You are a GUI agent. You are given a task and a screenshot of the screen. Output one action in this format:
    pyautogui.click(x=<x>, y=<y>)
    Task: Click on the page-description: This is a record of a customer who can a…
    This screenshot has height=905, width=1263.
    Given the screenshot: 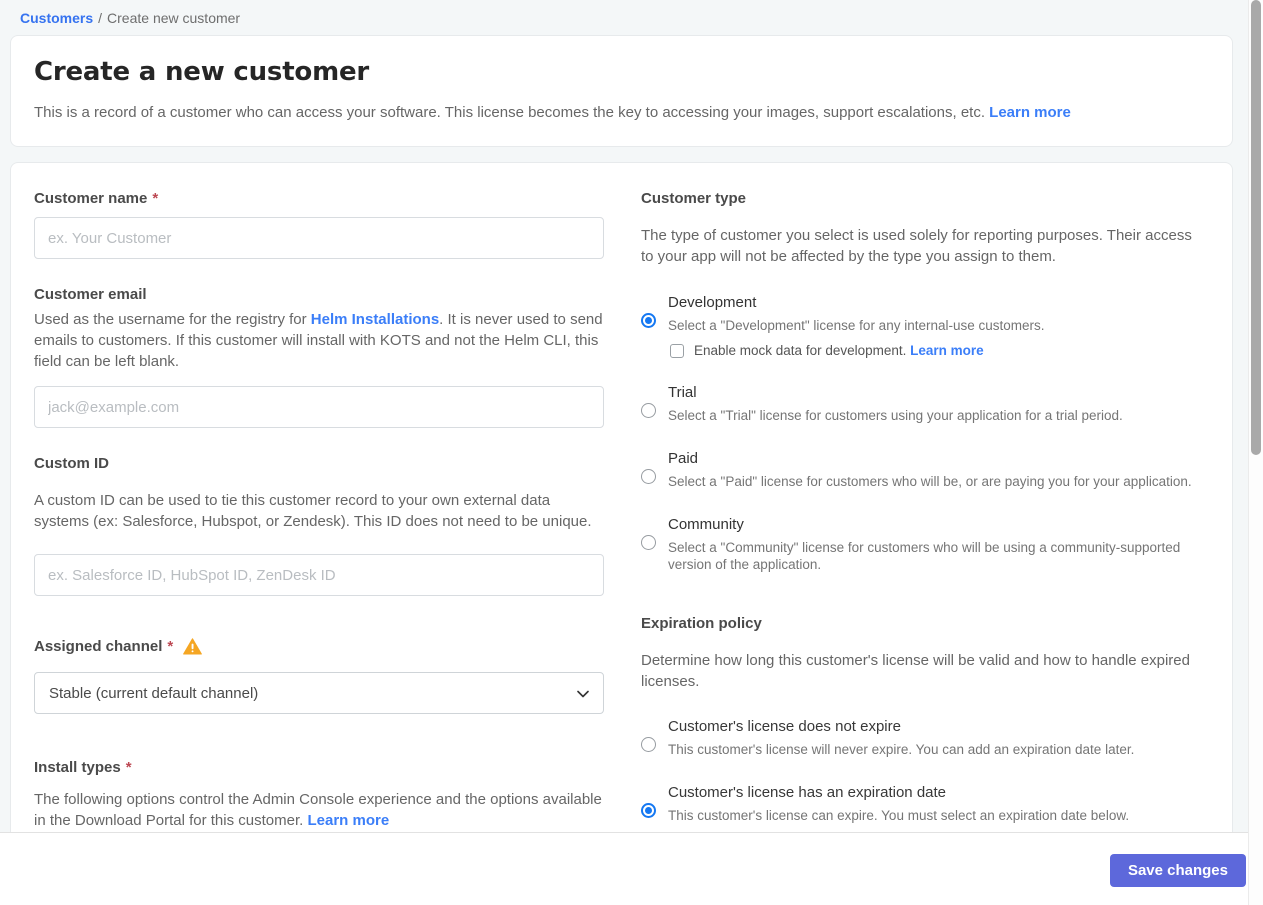 What is the action you would take?
    pyautogui.click(x=621, y=112)
    